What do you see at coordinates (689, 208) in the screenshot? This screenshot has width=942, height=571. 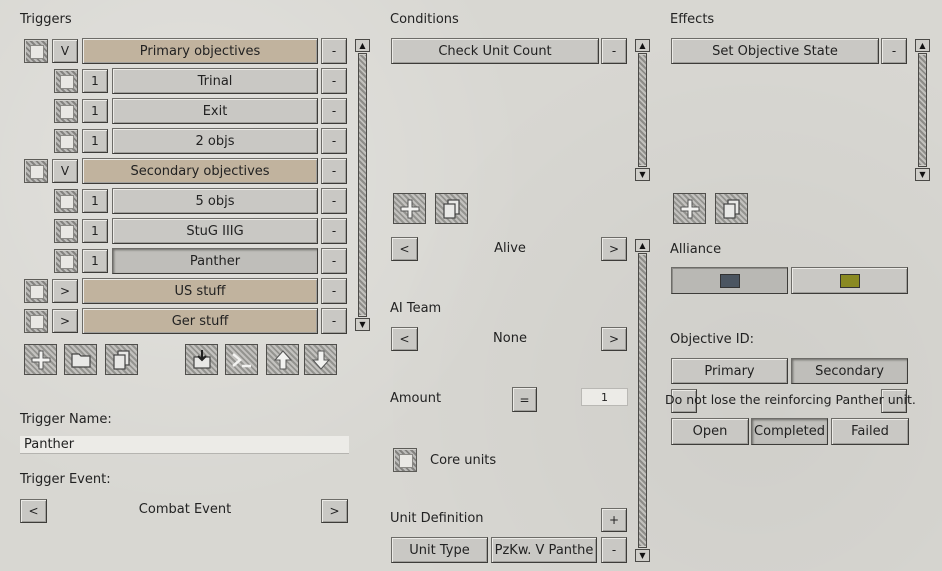 I see `add-effect-button` at bounding box center [689, 208].